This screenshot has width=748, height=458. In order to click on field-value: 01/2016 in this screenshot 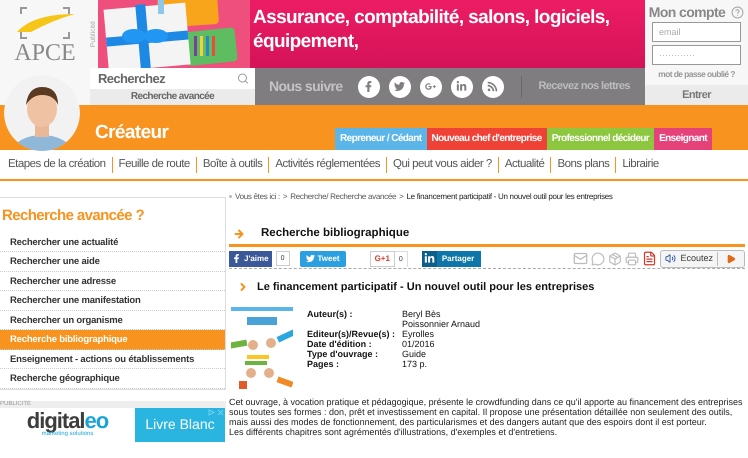, I will do `click(419, 344)`.